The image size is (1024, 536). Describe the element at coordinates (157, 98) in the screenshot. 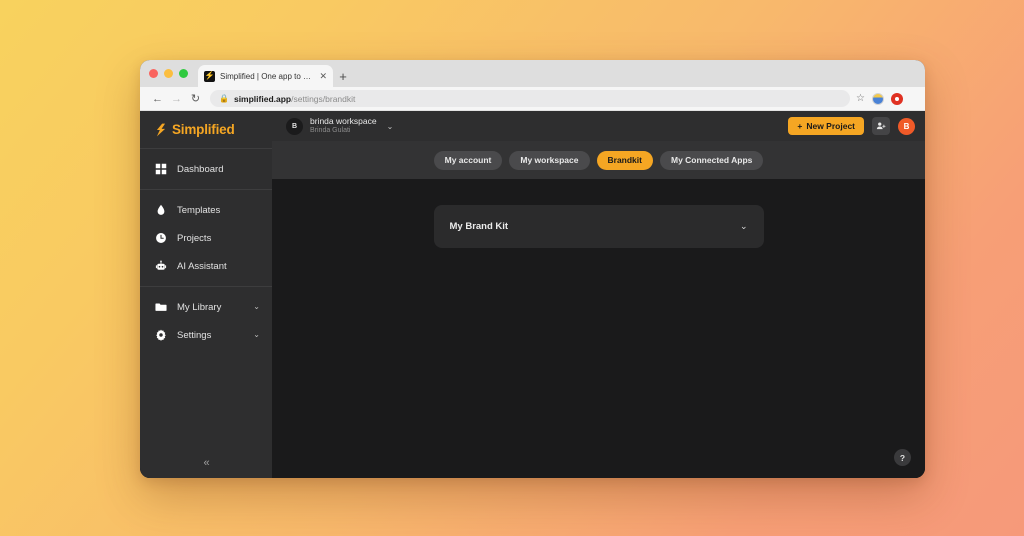

I see `back-icon: ←` at that location.